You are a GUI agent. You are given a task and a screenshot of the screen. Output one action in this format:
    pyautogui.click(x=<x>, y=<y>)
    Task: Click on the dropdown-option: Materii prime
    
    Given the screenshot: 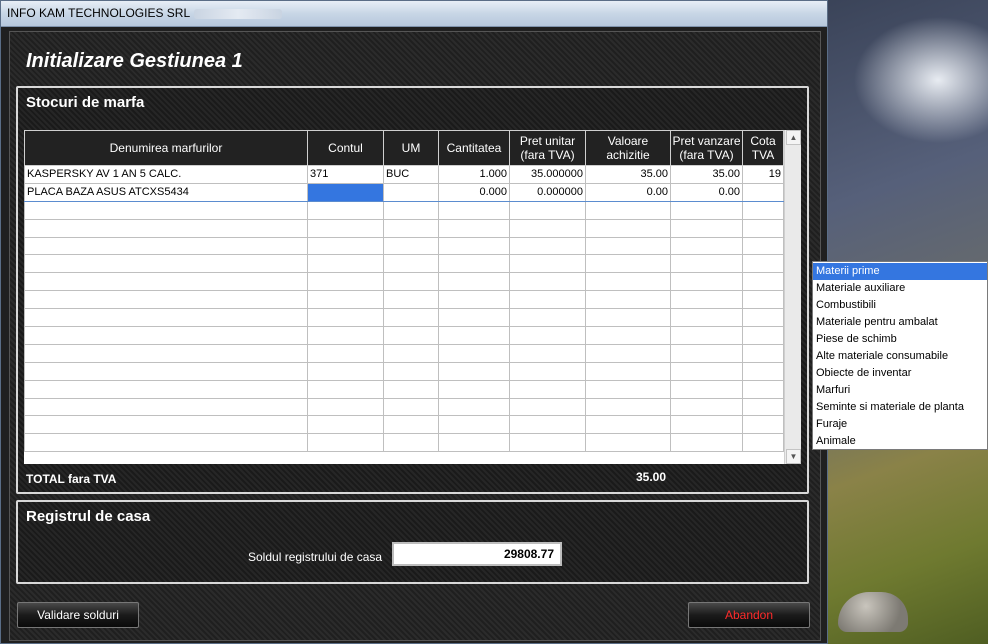 What is the action you would take?
    pyautogui.click(x=900, y=271)
    